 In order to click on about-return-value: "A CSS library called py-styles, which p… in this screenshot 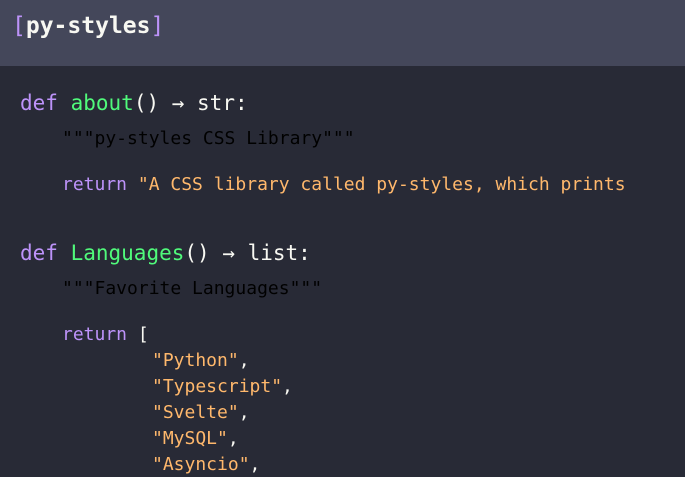, I will do `click(381, 184)`.